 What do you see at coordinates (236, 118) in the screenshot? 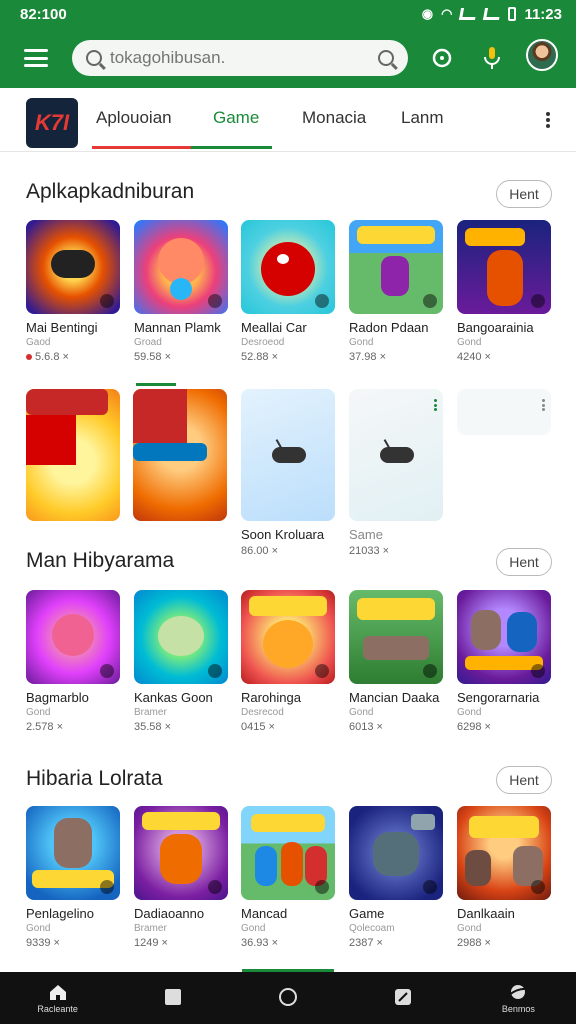
I see `tab-game: Game` at bounding box center [236, 118].